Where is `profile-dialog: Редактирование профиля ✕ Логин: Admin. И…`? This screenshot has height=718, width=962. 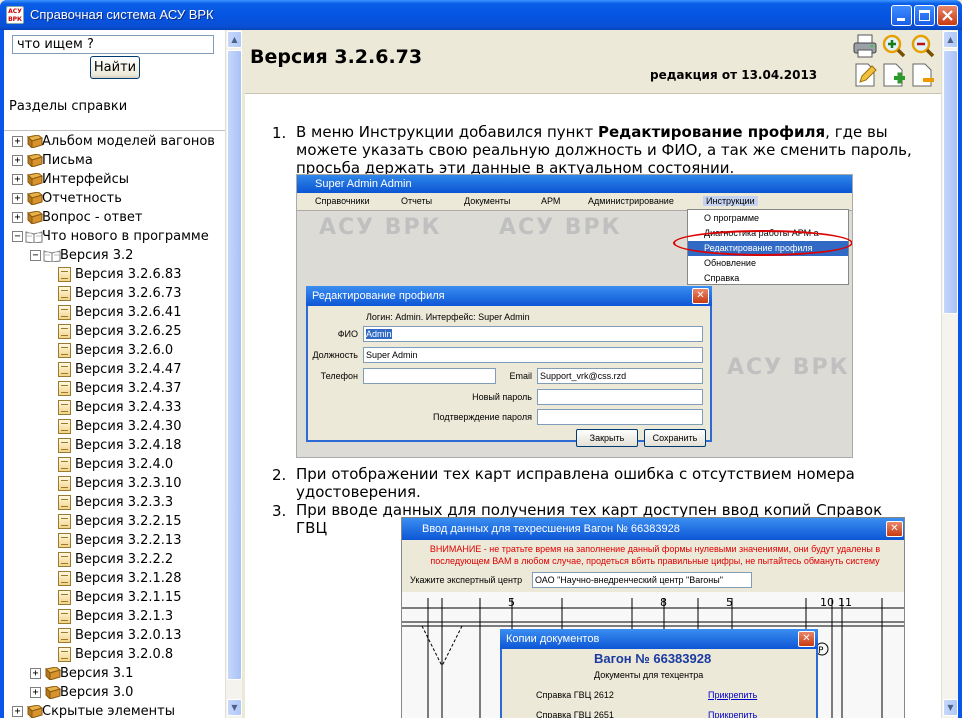
profile-dialog: Редактирование профиля ✕ Логин: Admin. И… is located at coordinates (509, 366).